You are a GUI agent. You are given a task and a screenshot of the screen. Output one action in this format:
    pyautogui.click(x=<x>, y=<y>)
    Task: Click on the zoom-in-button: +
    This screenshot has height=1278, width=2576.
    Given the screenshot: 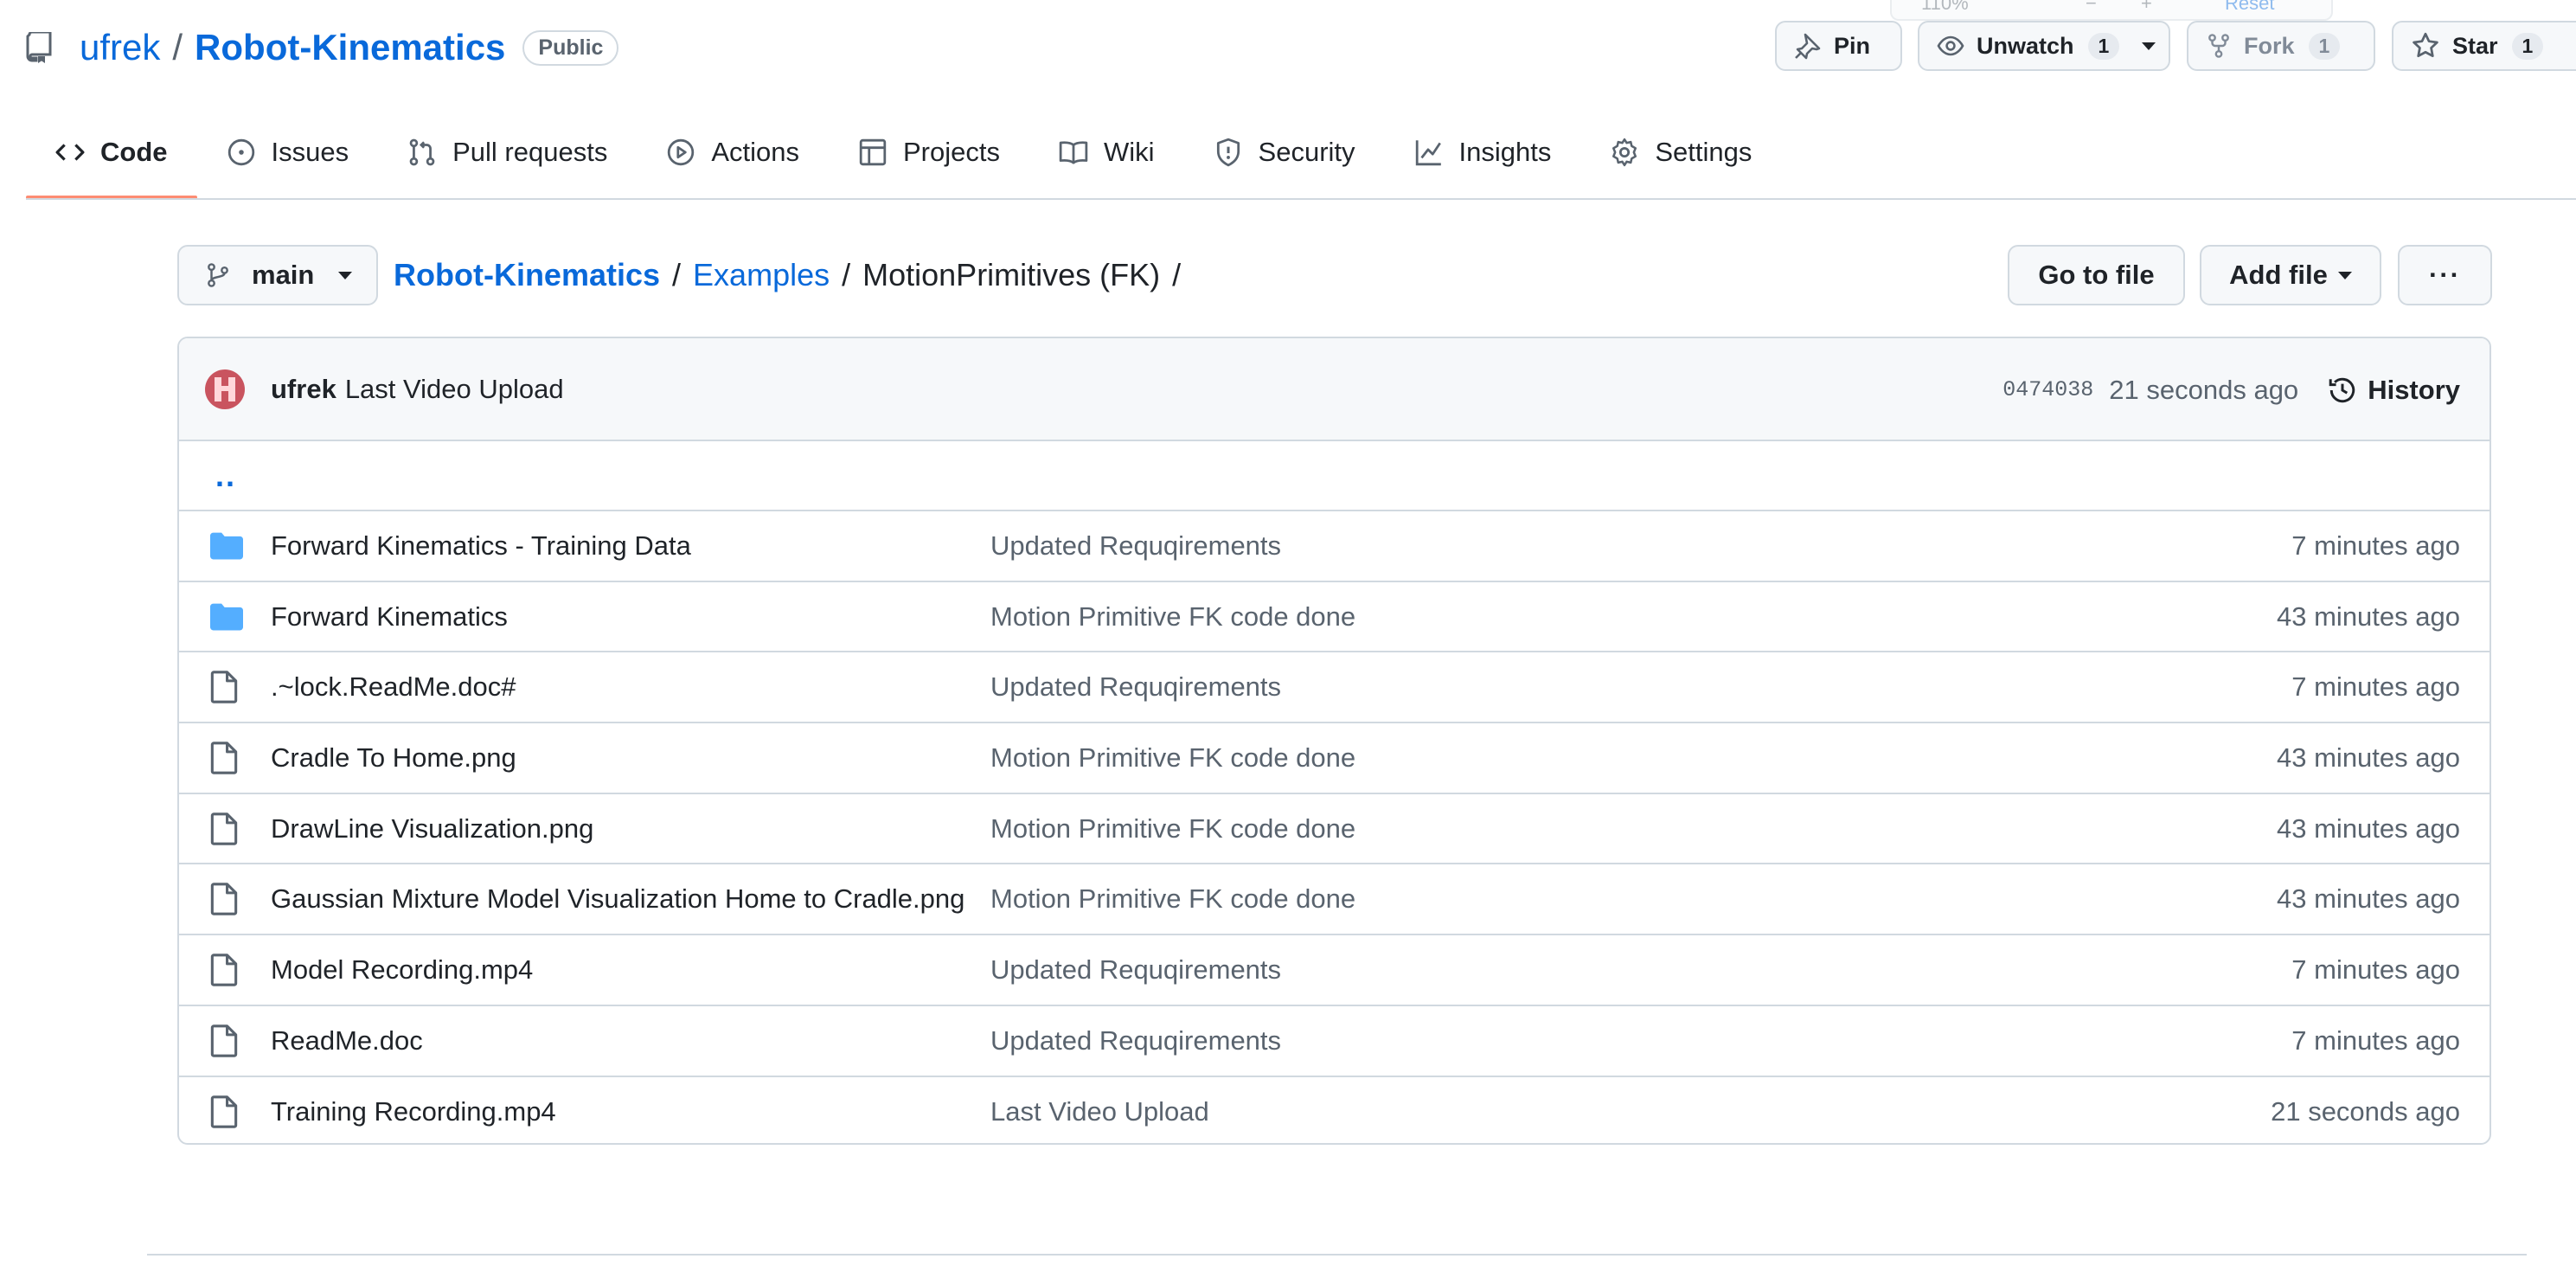 What is the action you would take?
    pyautogui.click(x=2146, y=7)
    